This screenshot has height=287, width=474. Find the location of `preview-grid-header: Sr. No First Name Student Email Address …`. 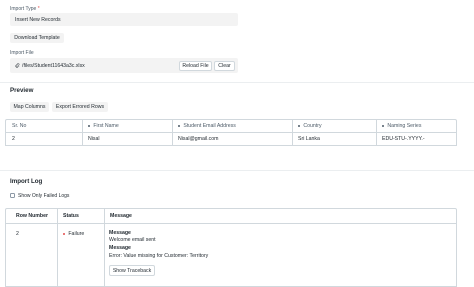

preview-grid-header: Sr. No First Name Student Email Address … is located at coordinates (231, 126).